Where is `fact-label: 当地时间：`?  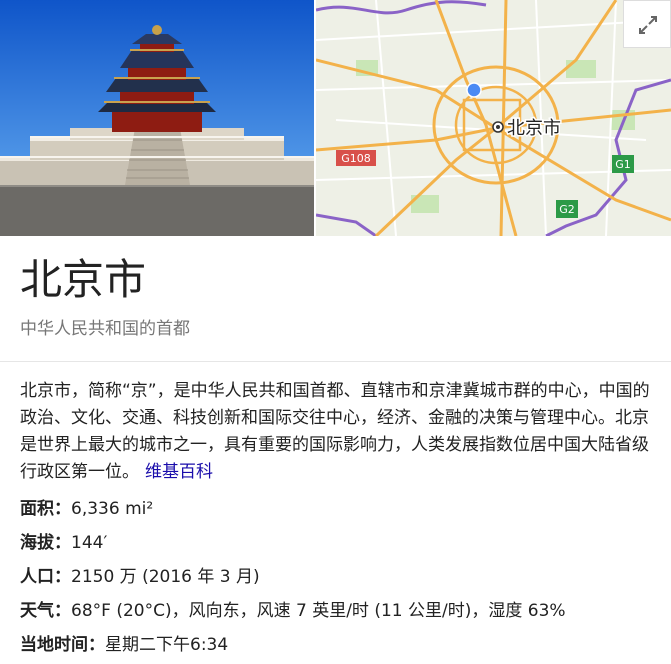 fact-label: 当地时间： is located at coordinates (62, 645).